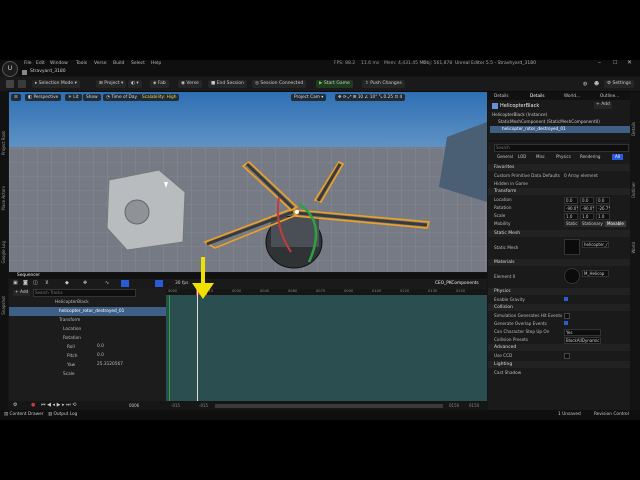 The width and height of the screenshot is (640, 480). What do you see at coordinates (309, 97) in the screenshot?
I see `project-cam-button: Project Cam ▾` at bounding box center [309, 97].